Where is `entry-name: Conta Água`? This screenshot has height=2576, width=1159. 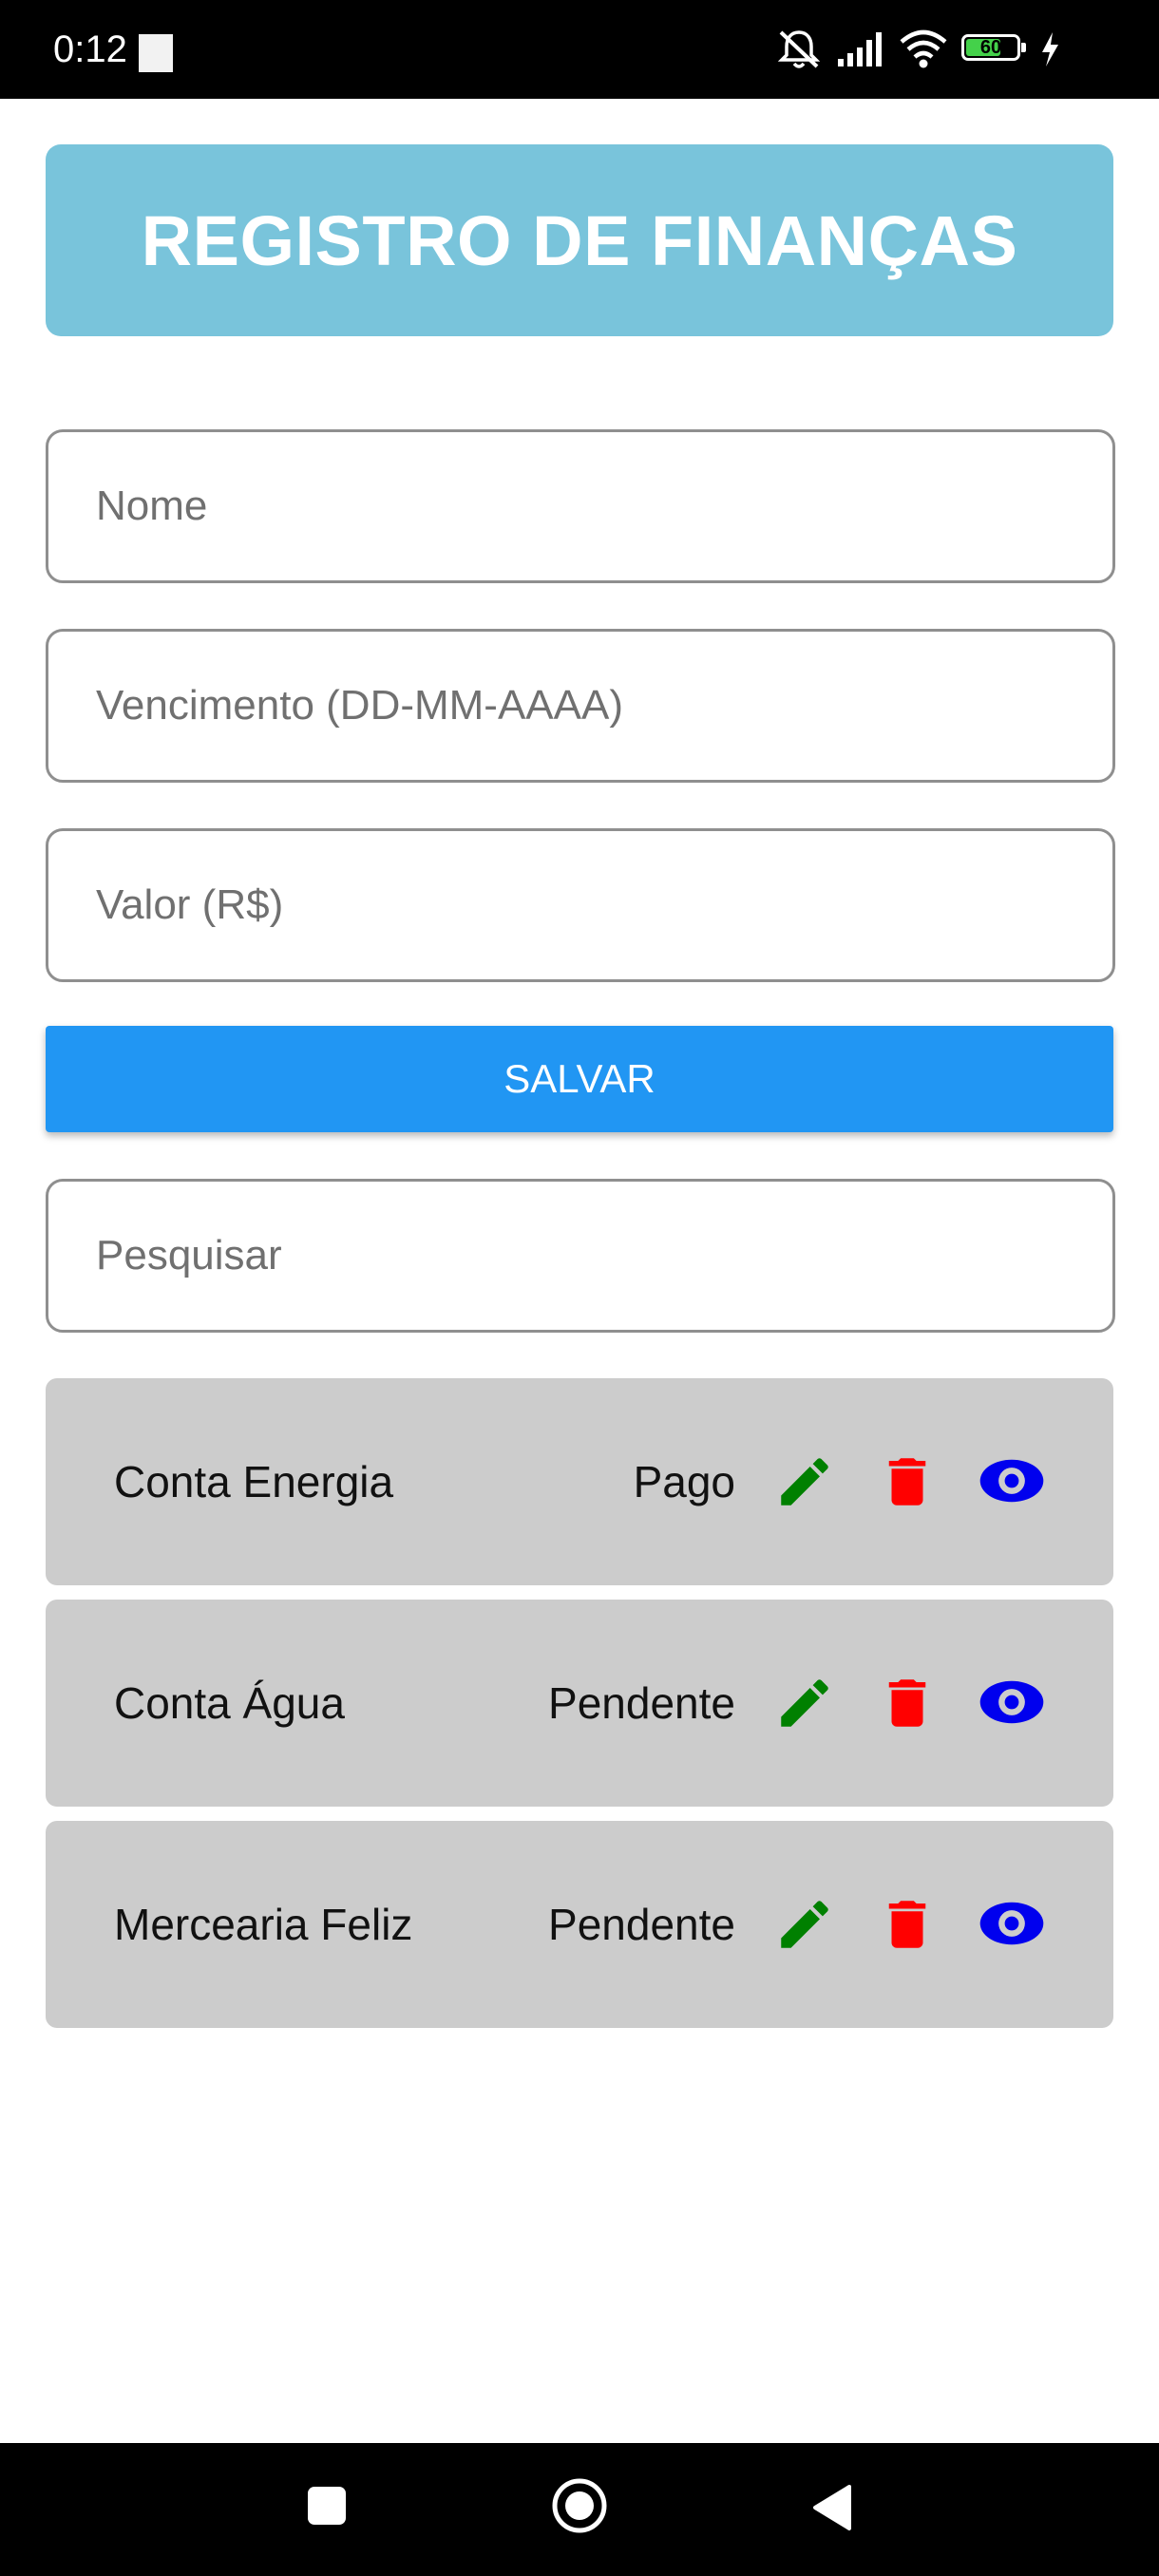 entry-name: Conta Água is located at coordinates (229, 1703).